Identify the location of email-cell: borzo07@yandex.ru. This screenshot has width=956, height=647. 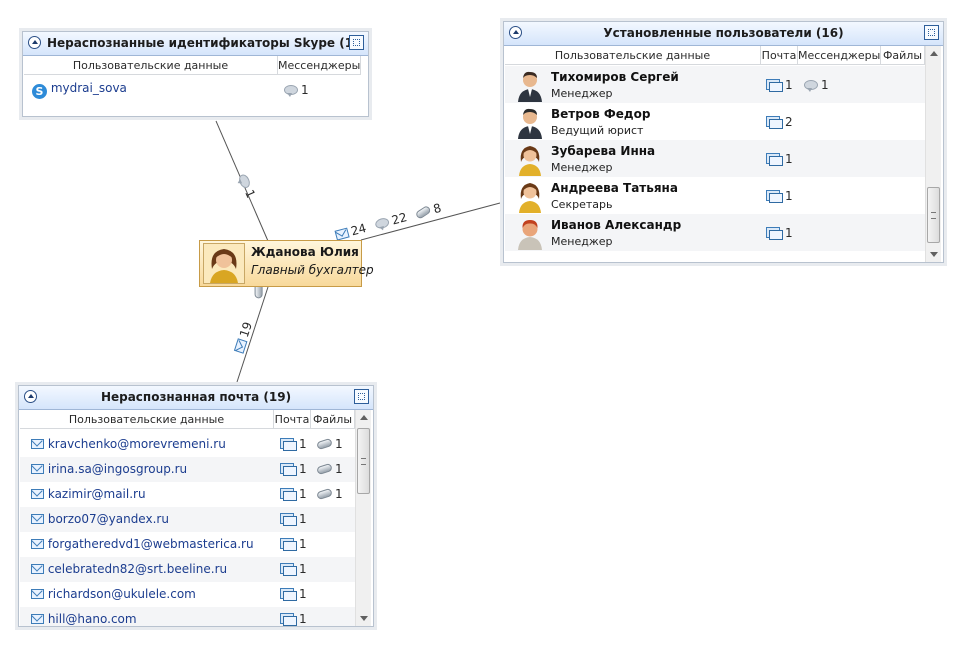
(100, 519).